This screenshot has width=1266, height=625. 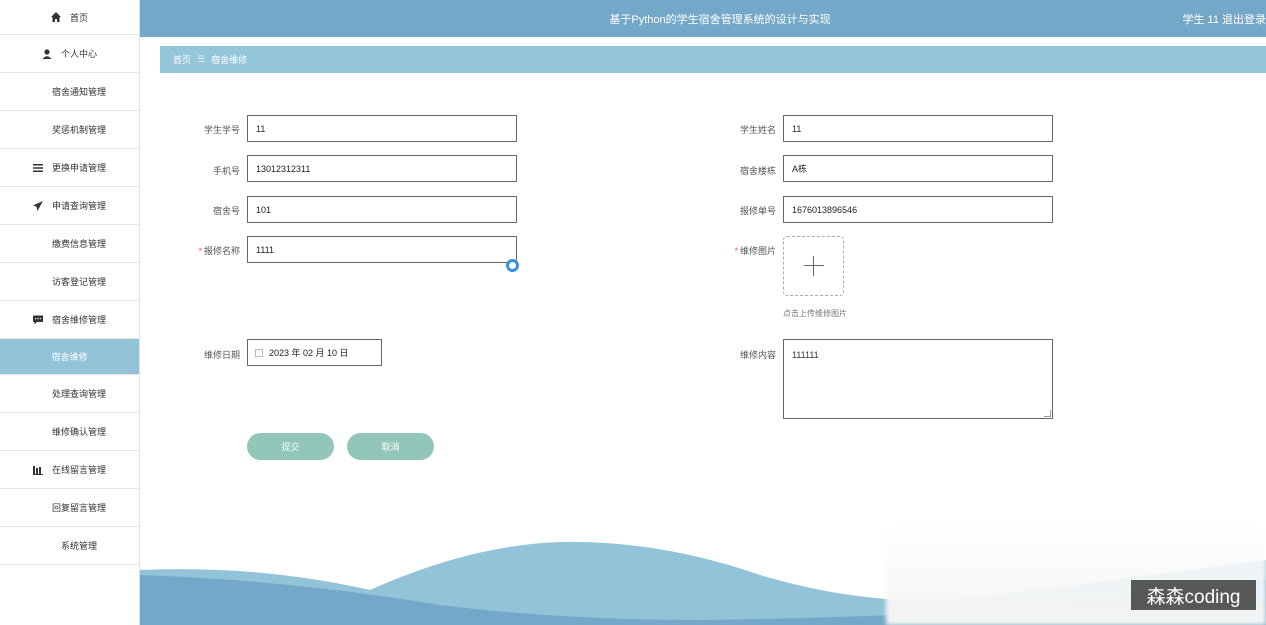 What do you see at coordinates (918, 379) in the screenshot?
I see `repair-content-textarea: 111111` at bounding box center [918, 379].